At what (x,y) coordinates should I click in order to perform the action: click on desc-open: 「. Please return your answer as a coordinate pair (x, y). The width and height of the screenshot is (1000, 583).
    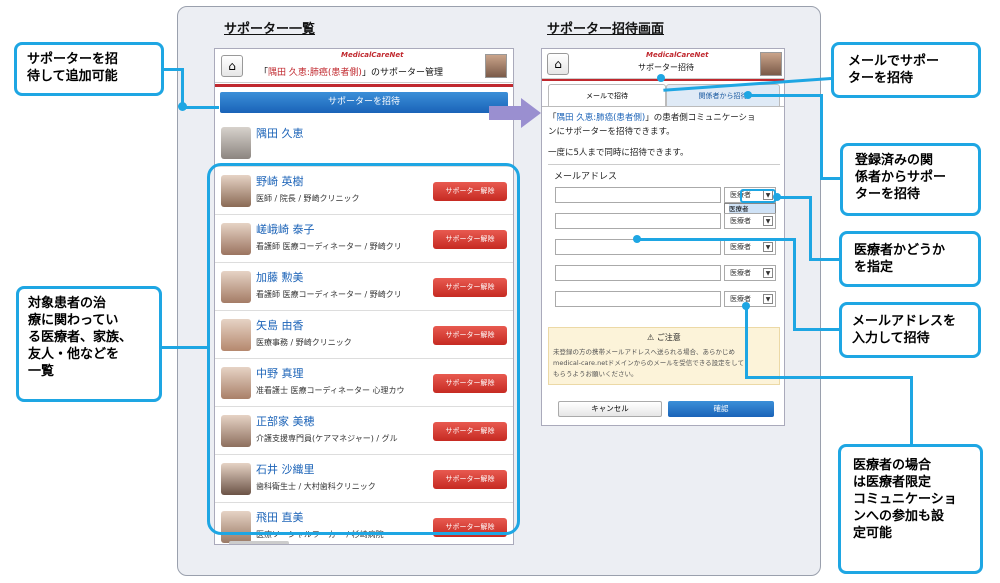
    Looking at the image, I should click on (552, 118).